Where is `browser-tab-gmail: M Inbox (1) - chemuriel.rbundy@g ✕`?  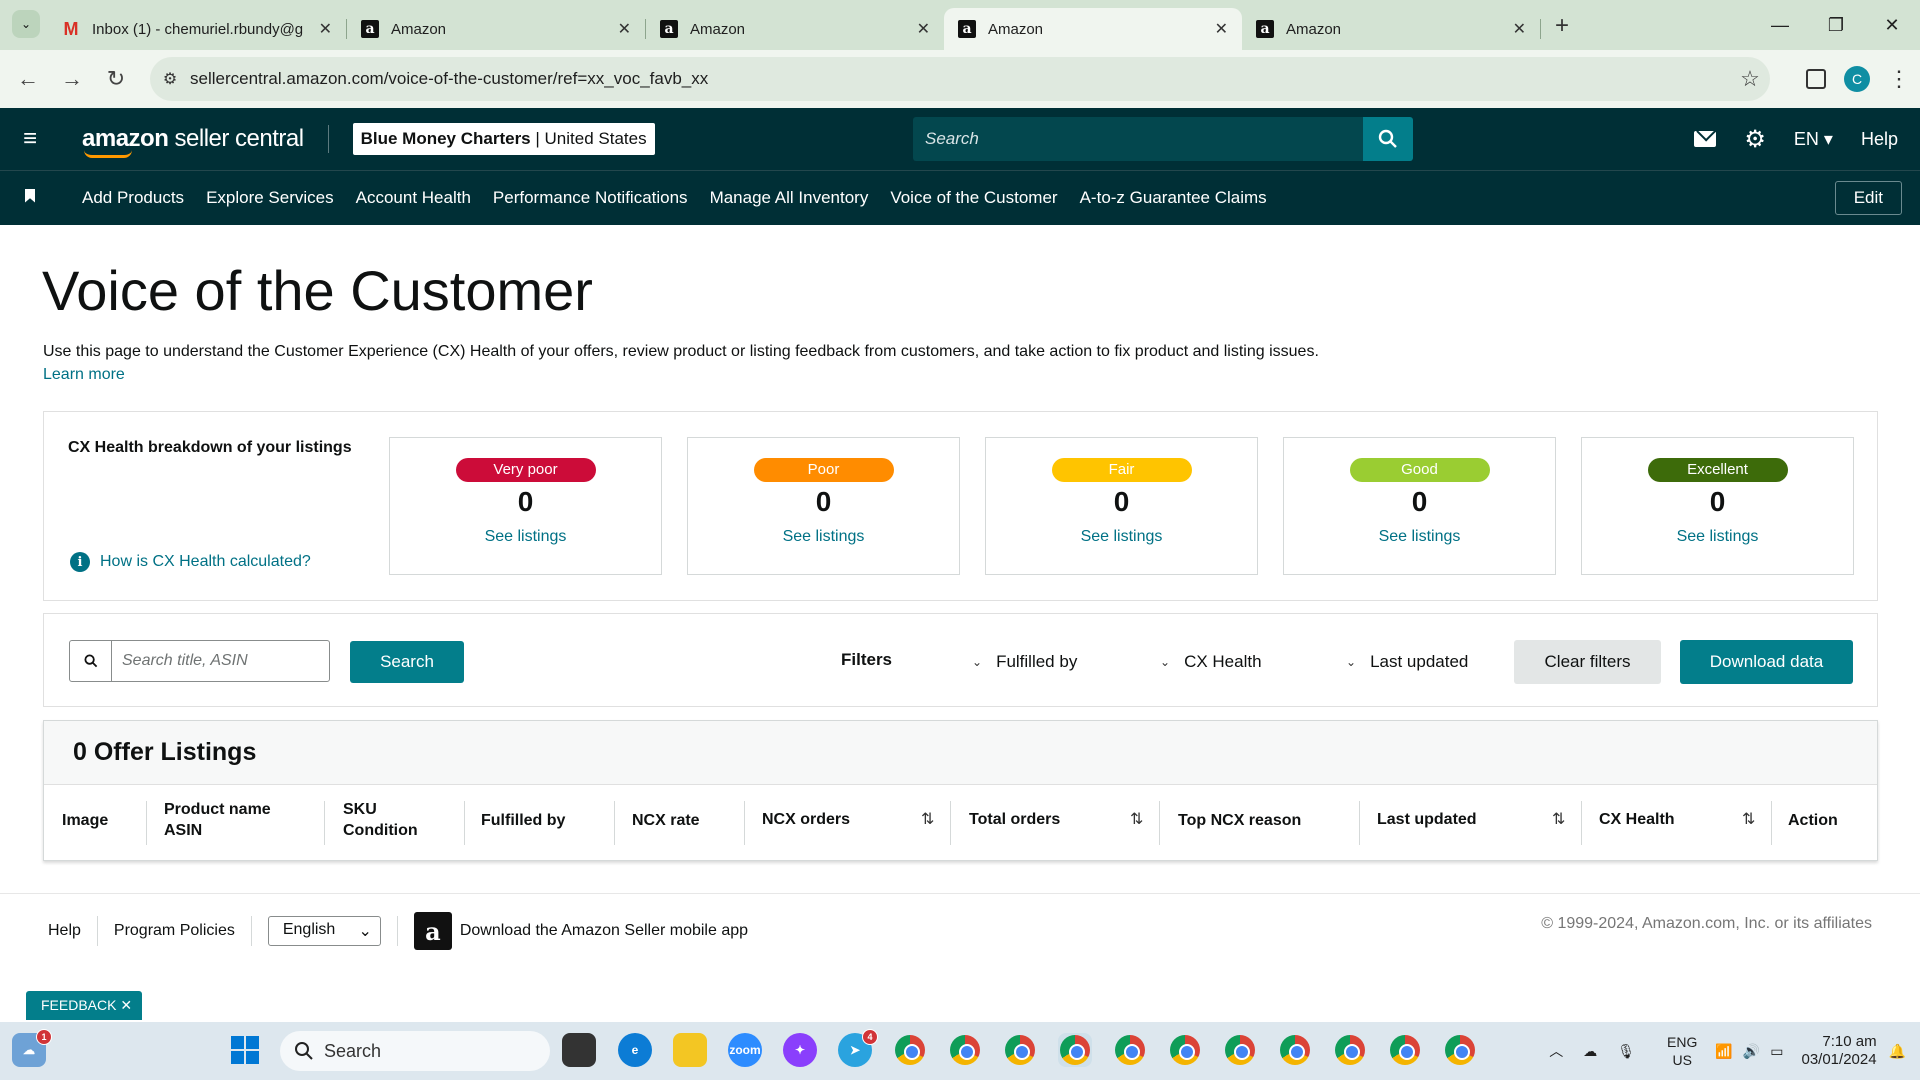 browser-tab-gmail: M Inbox (1) - chemuriel.rbundy@g ✕ is located at coordinates (197, 29).